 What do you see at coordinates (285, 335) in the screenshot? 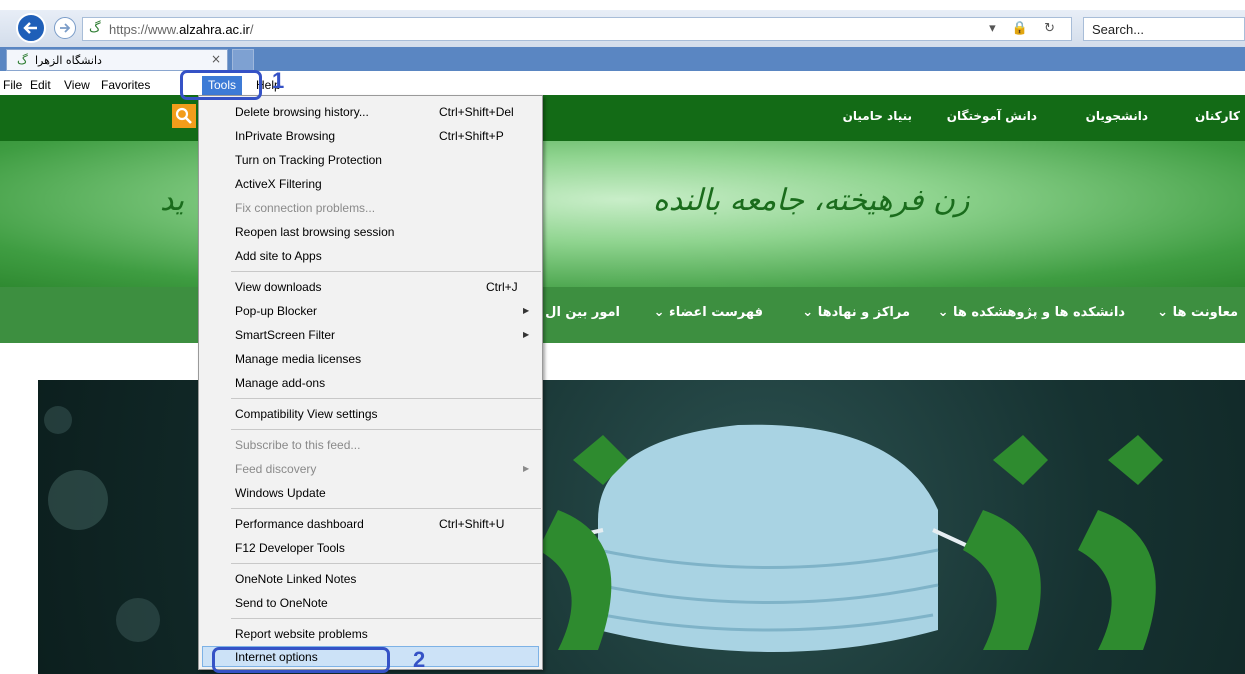
I see `menu-item-smartscreen: SmartScreen Filter` at bounding box center [285, 335].